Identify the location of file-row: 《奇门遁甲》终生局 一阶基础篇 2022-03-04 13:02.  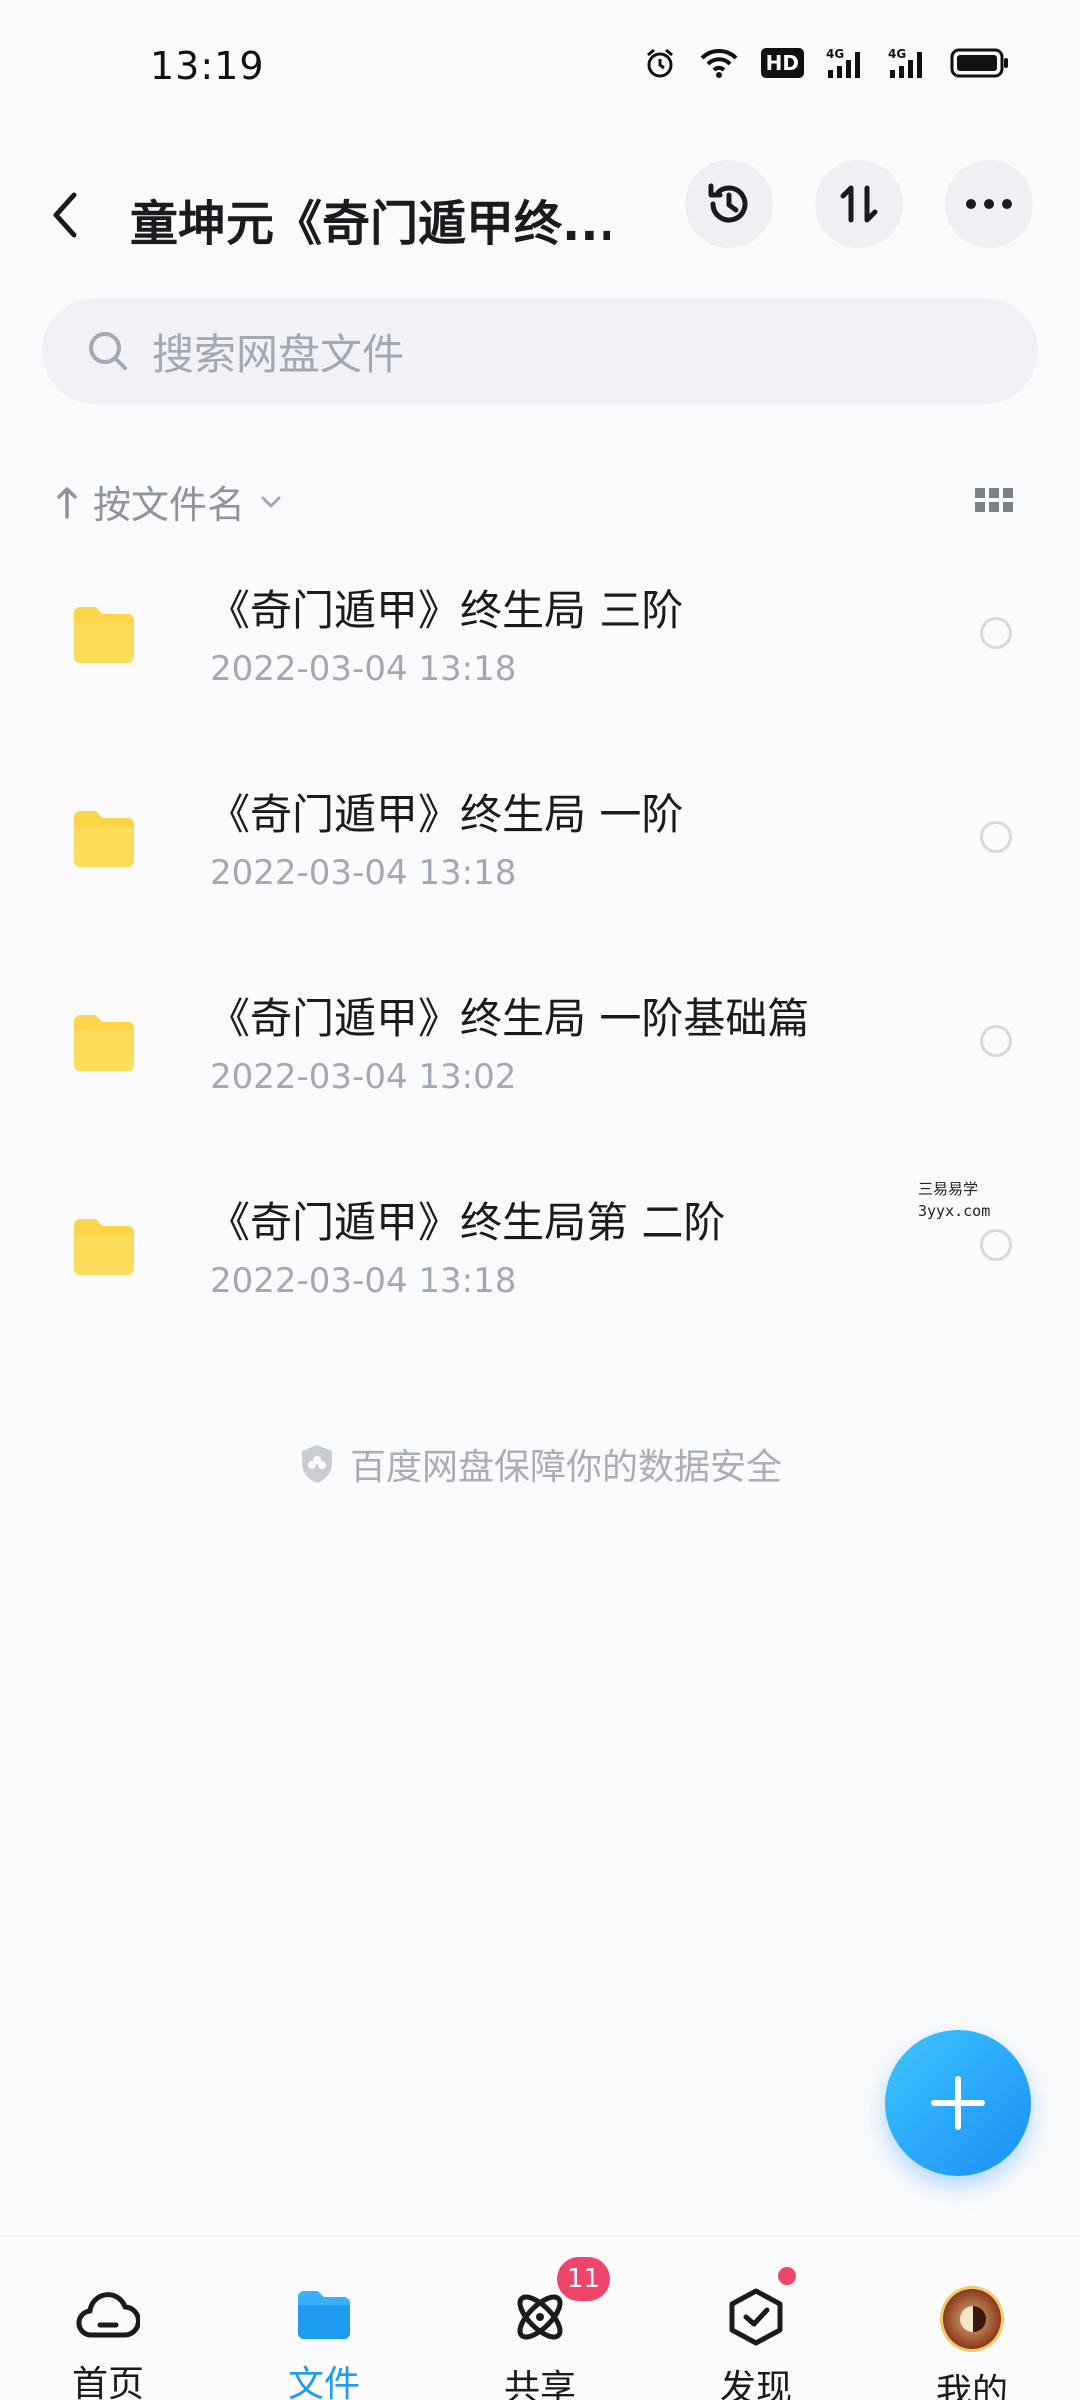
(540, 1065).